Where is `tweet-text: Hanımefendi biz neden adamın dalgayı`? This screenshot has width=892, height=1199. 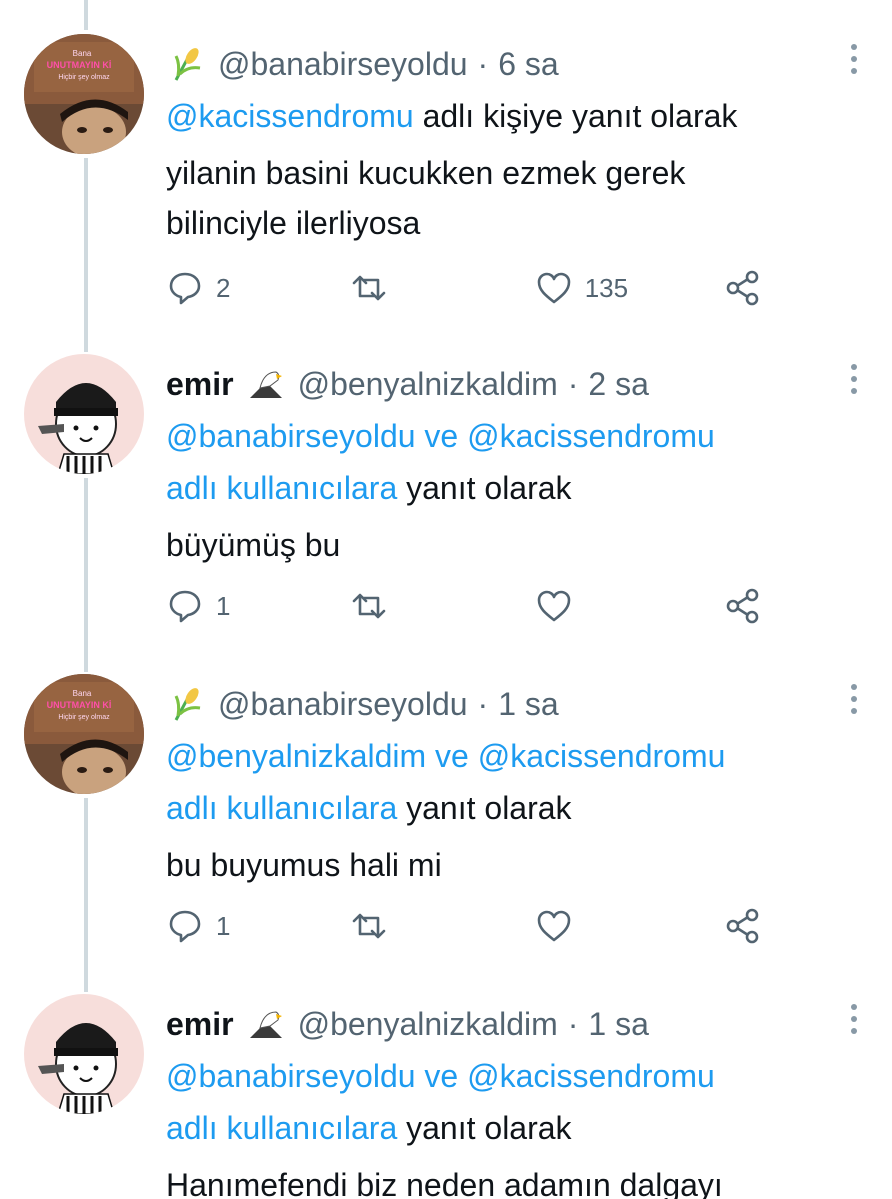 tweet-text: Hanımefendi biz neden adamın dalgayı is located at coordinates (501, 1179).